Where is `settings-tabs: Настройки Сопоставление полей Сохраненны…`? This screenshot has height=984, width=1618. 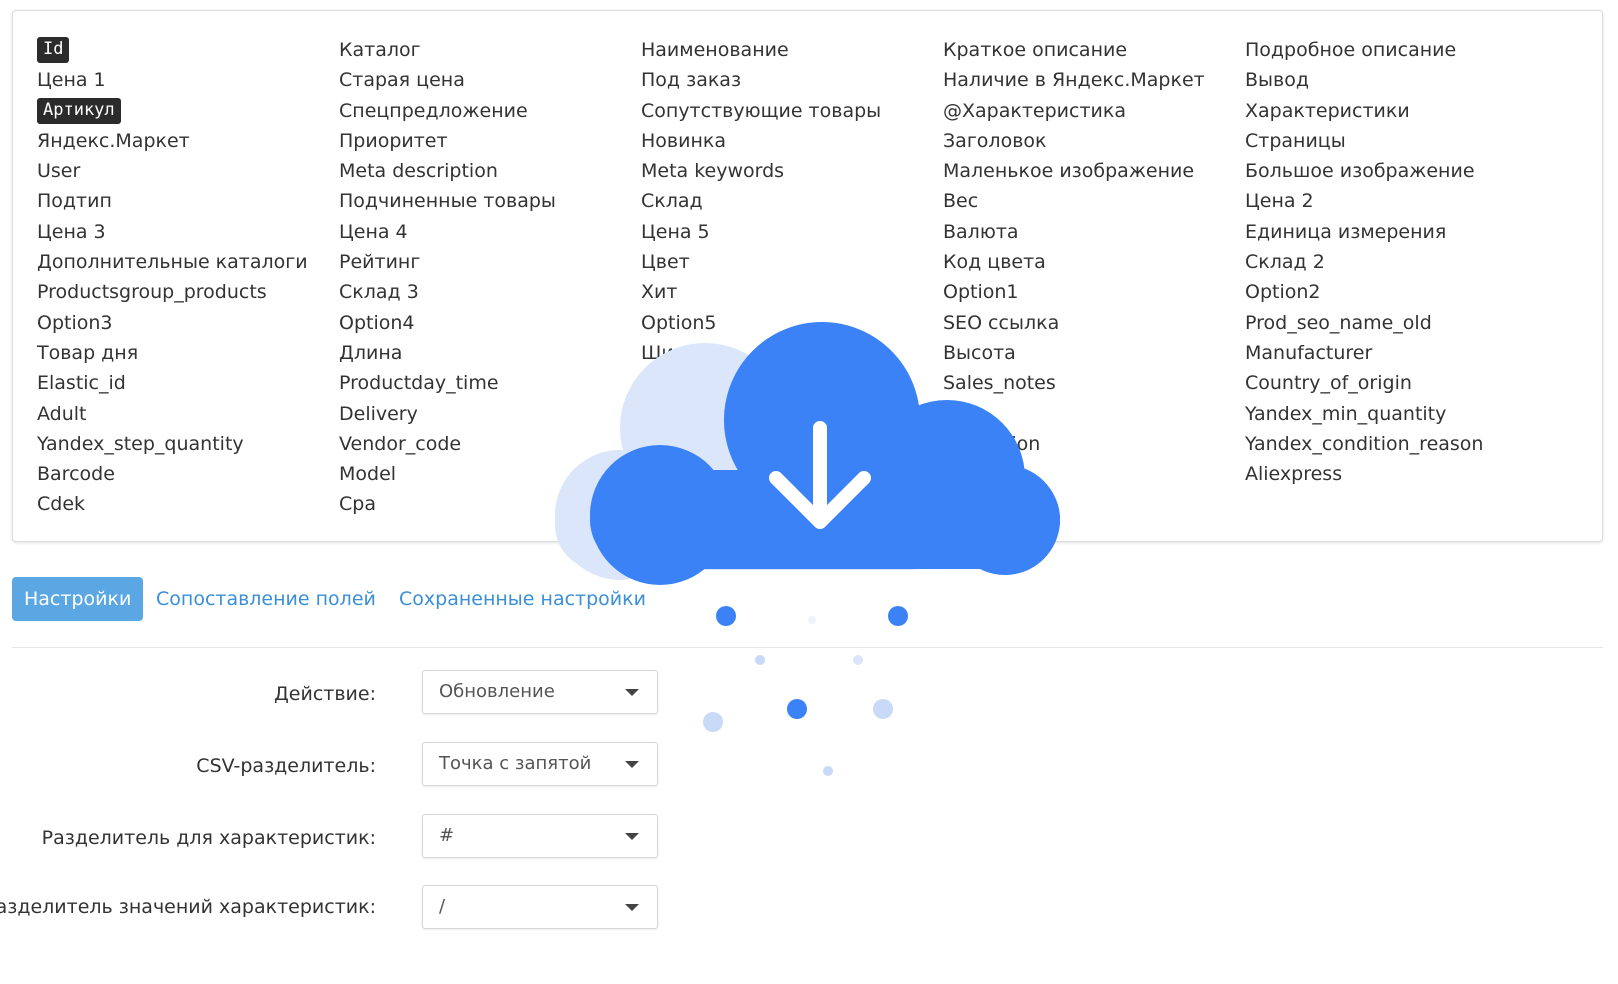 settings-tabs: Настройки Сопоставление полей Сохраненны… is located at coordinates (807, 612).